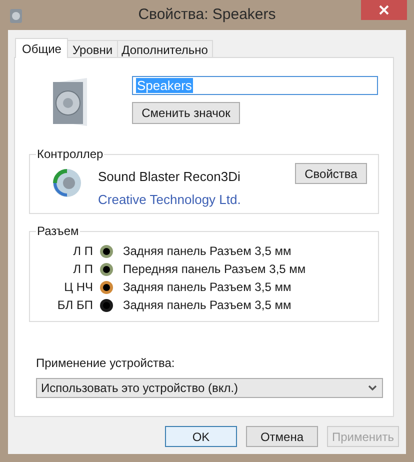 The width and height of the screenshot is (414, 462). Describe the element at coordinates (331, 173) in the screenshot. I see `properties-button: Свойства` at that location.